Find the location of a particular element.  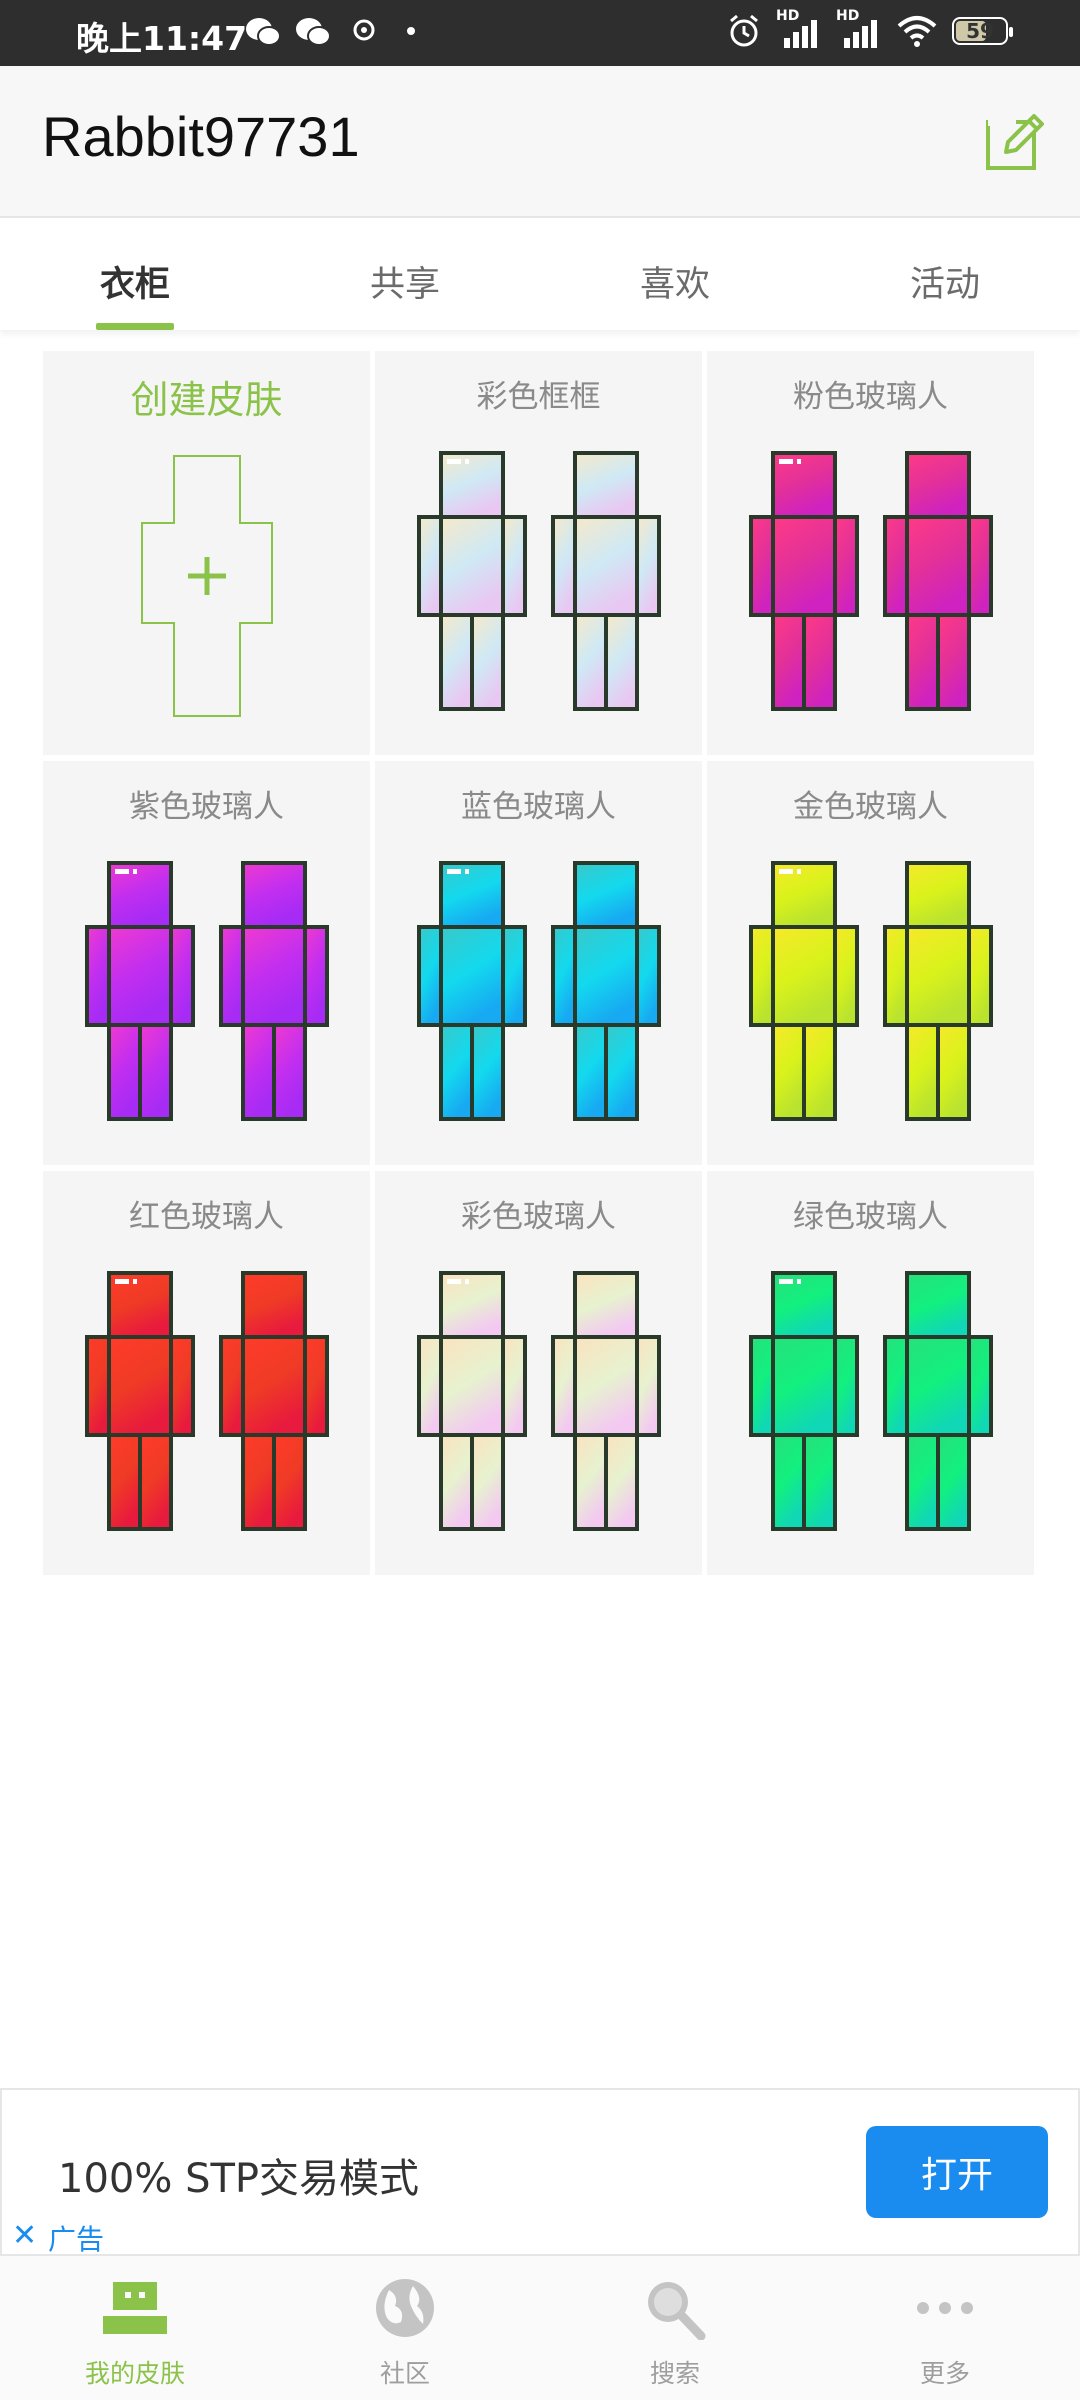

nav-my-skins: 我的皮肤 is located at coordinates (135, 2328).